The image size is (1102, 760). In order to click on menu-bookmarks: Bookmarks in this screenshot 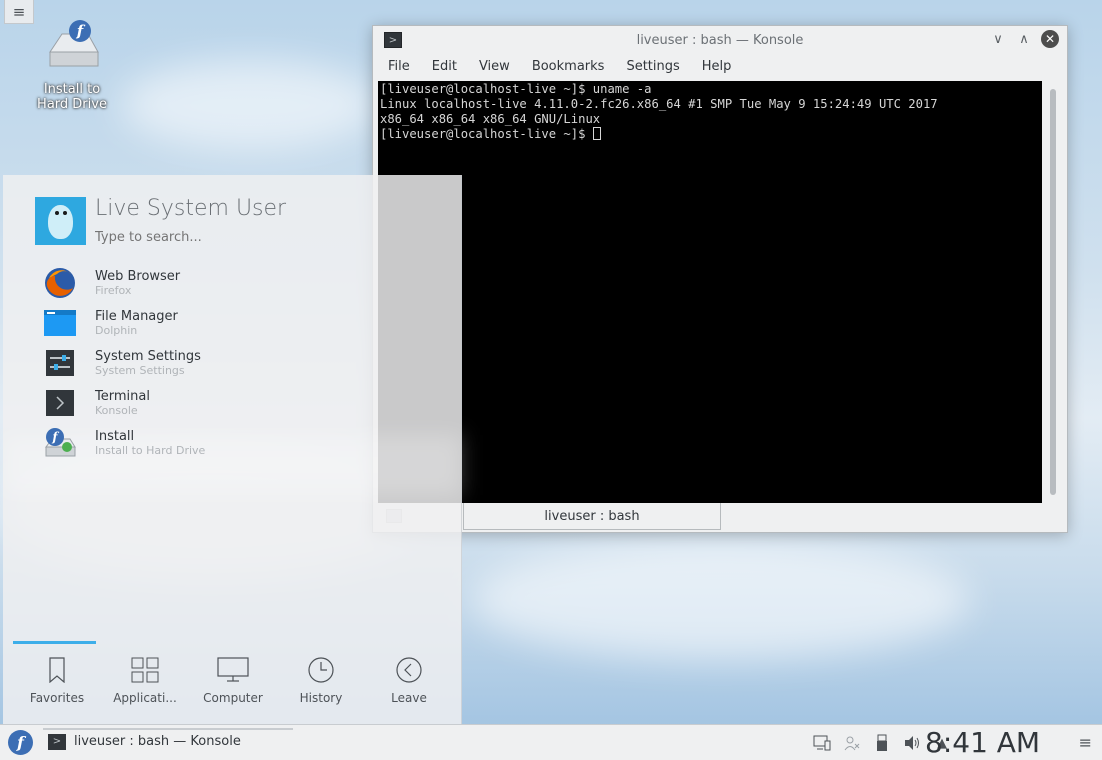, I will do `click(568, 66)`.